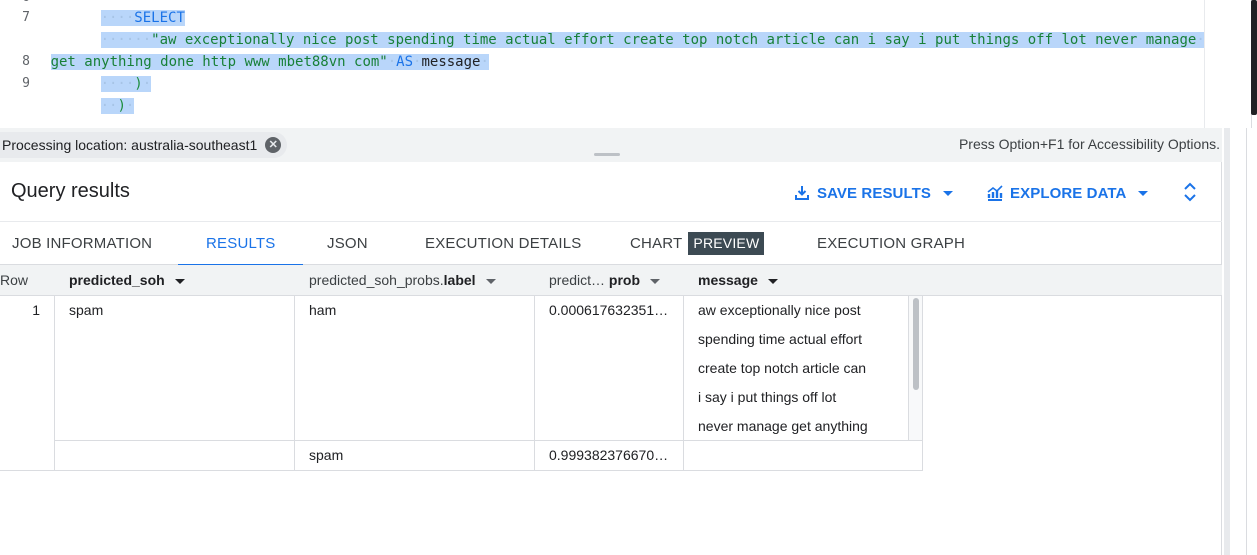 The width and height of the screenshot is (1257, 555). I want to click on editor-scroll-thumb, so click(1254, 57).